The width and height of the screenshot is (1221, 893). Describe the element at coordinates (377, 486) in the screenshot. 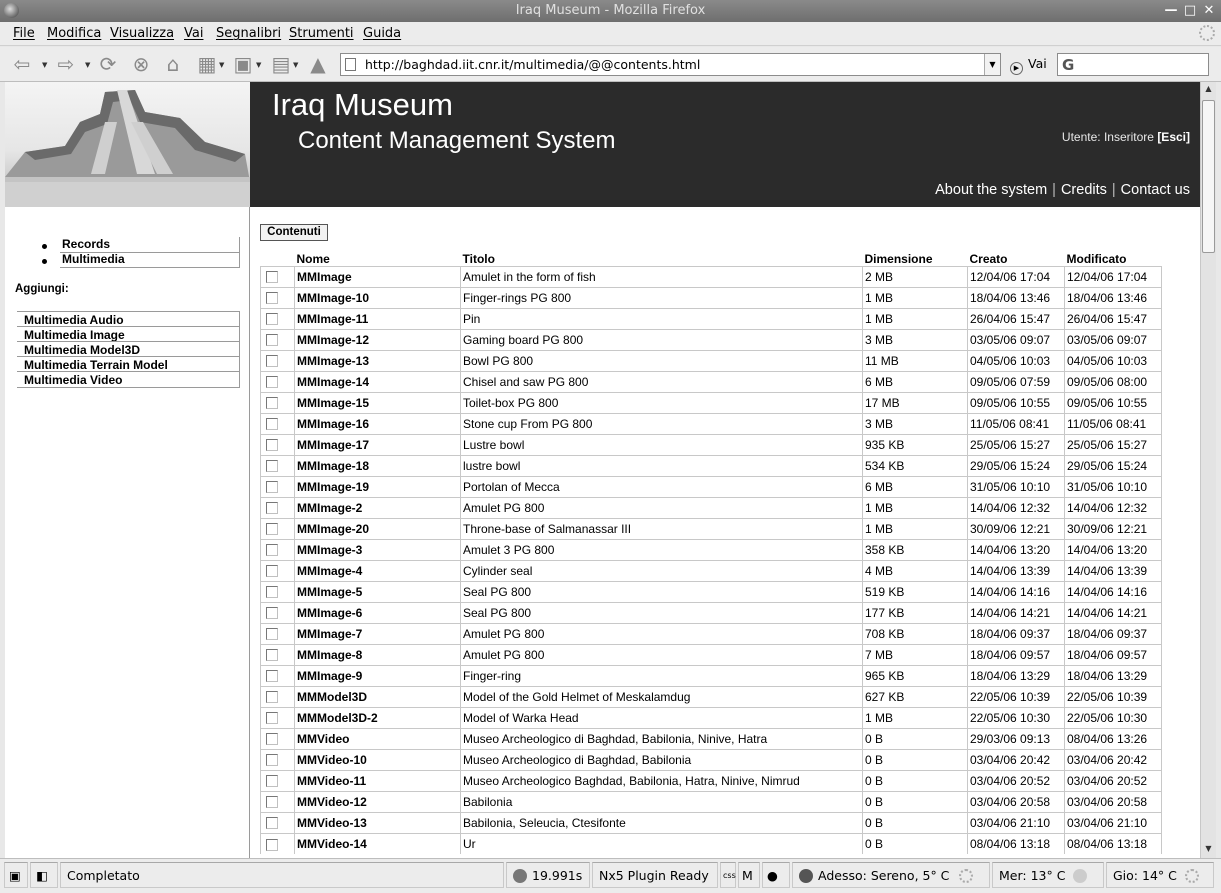

I see `cell-name: MMImage-19` at that location.